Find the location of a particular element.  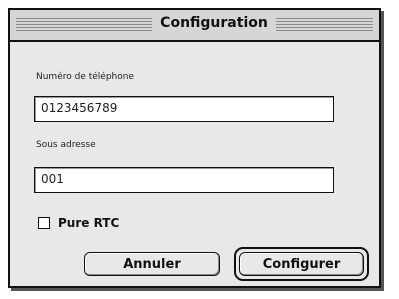

title-bar-stripes-left is located at coordinates (84, 25).